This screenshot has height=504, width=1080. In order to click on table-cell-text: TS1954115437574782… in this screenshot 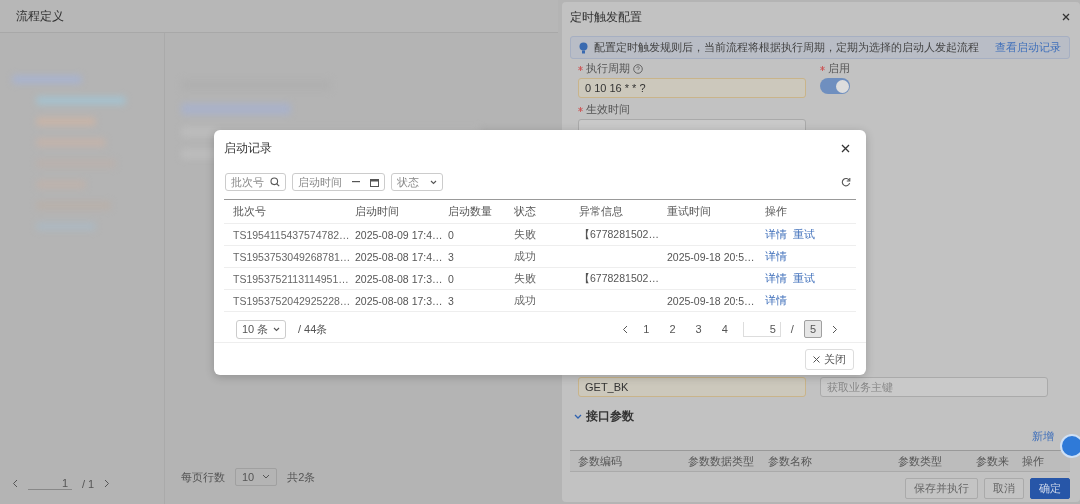, I will do `click(292, 234)`.